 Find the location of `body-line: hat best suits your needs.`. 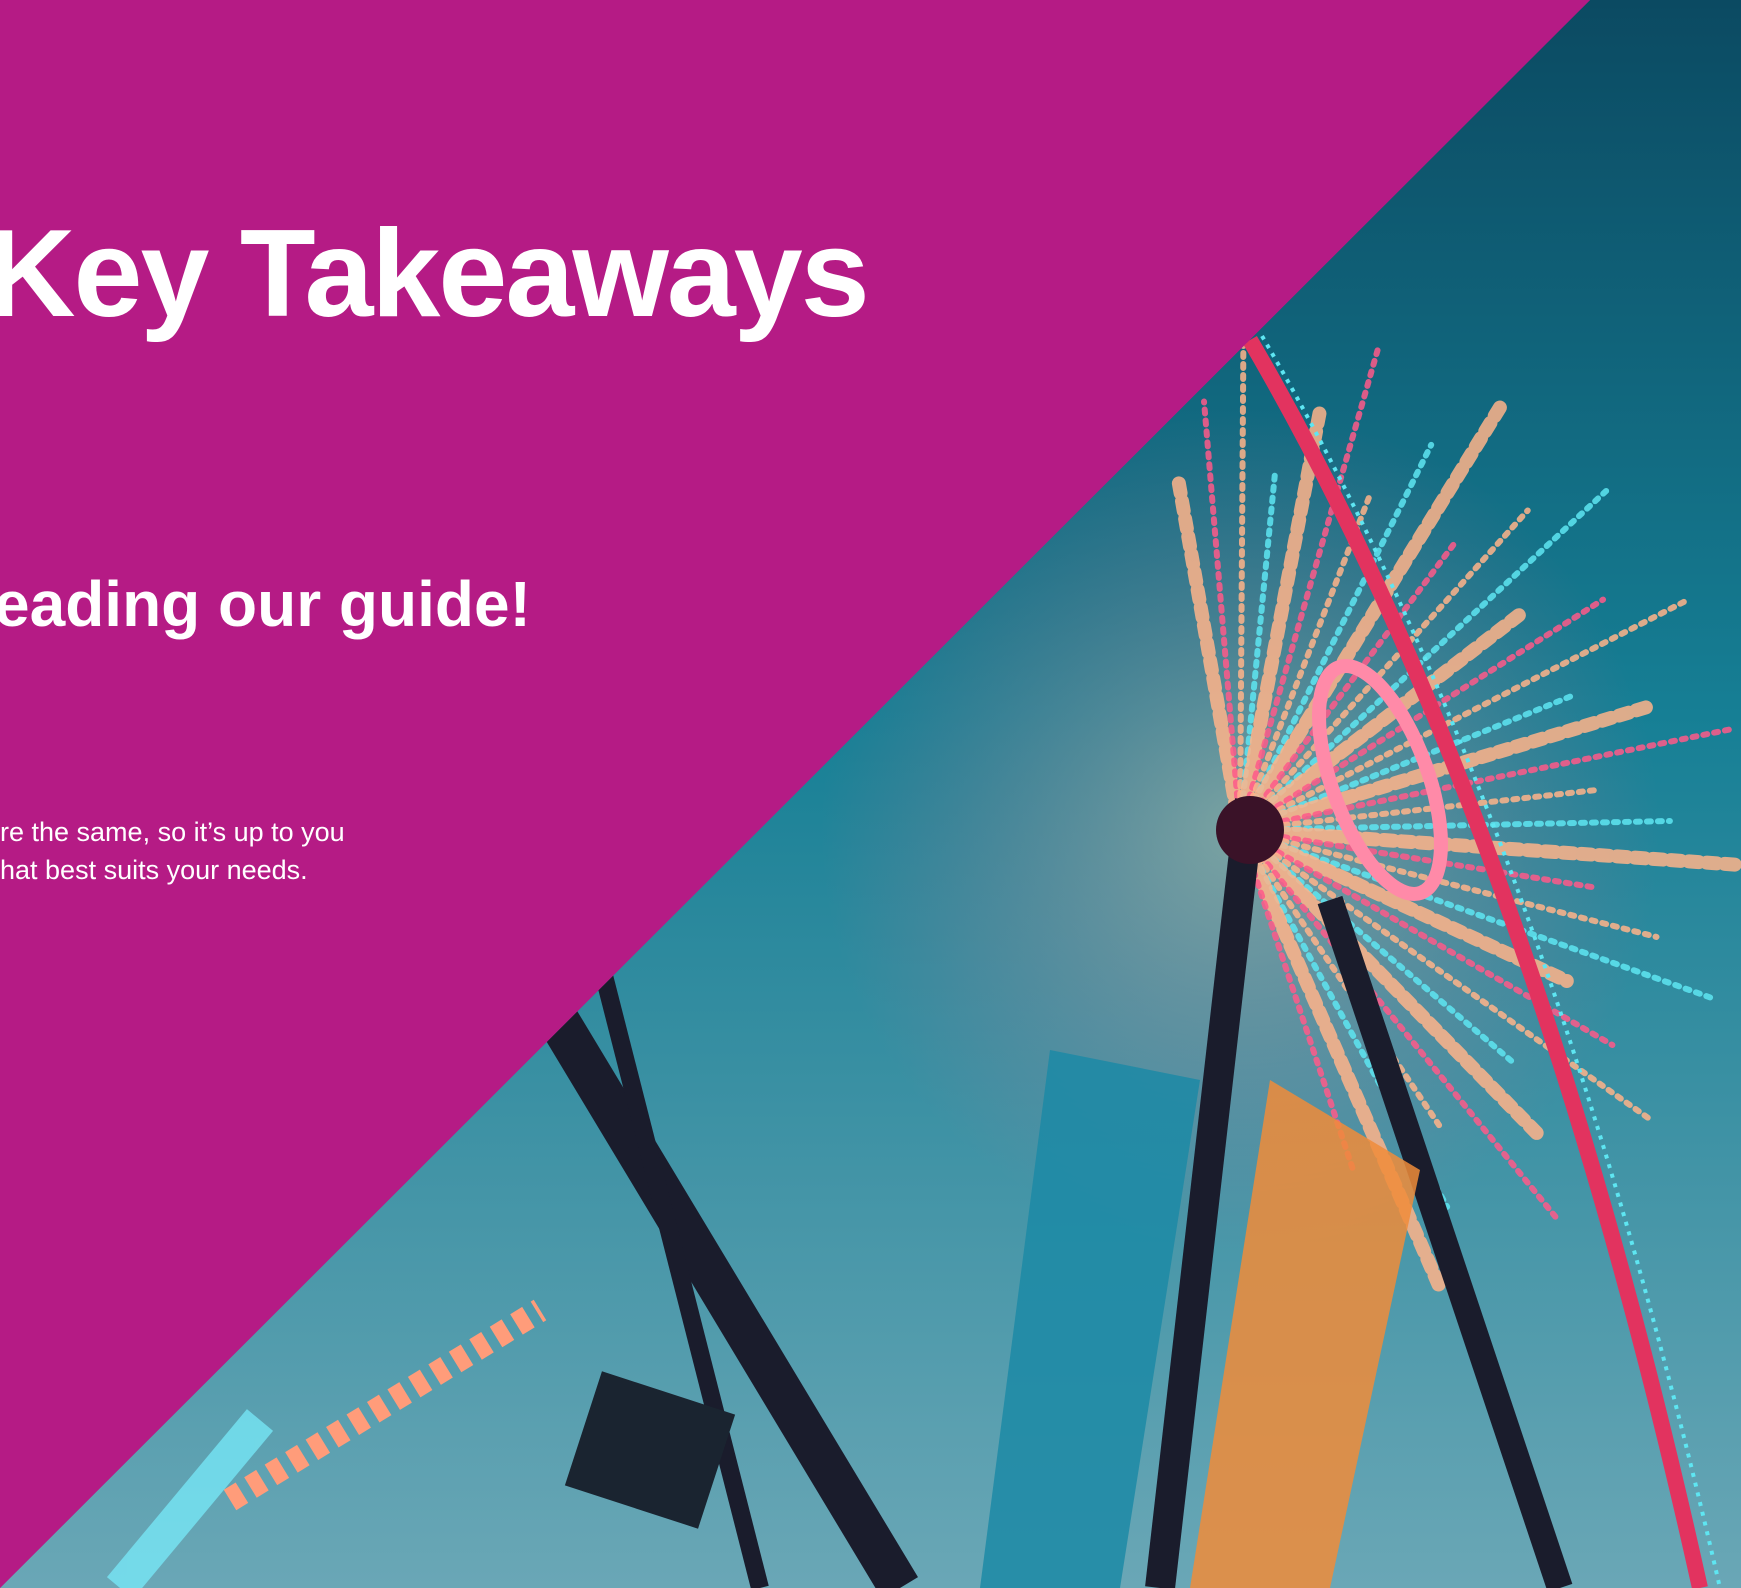

body-line: hat best suits your needs. is located at coordinates (154, 870).